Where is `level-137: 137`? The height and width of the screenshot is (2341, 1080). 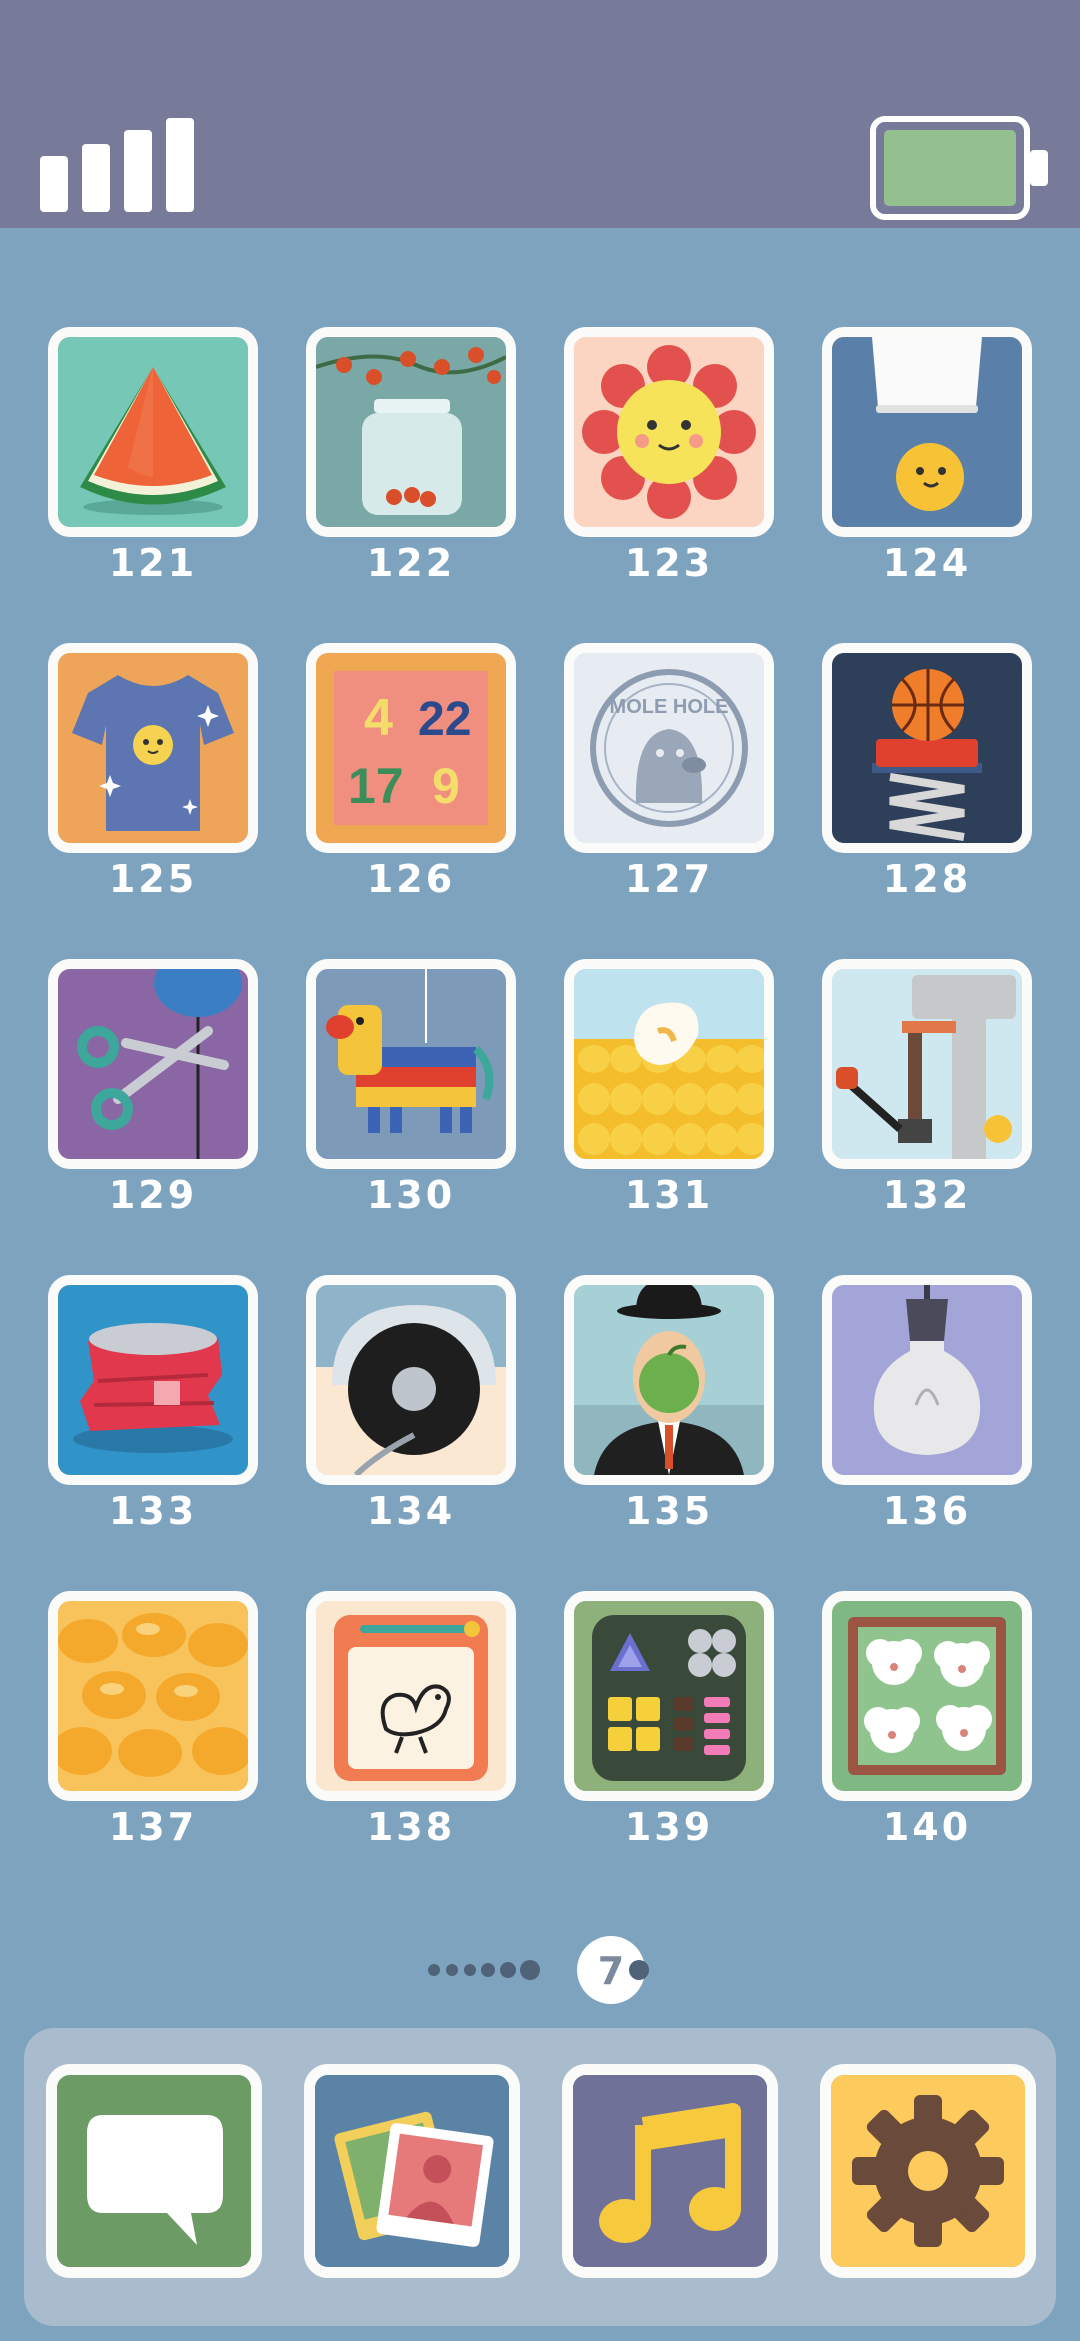 level-137: 137 is located at coordinates (153, 1731).